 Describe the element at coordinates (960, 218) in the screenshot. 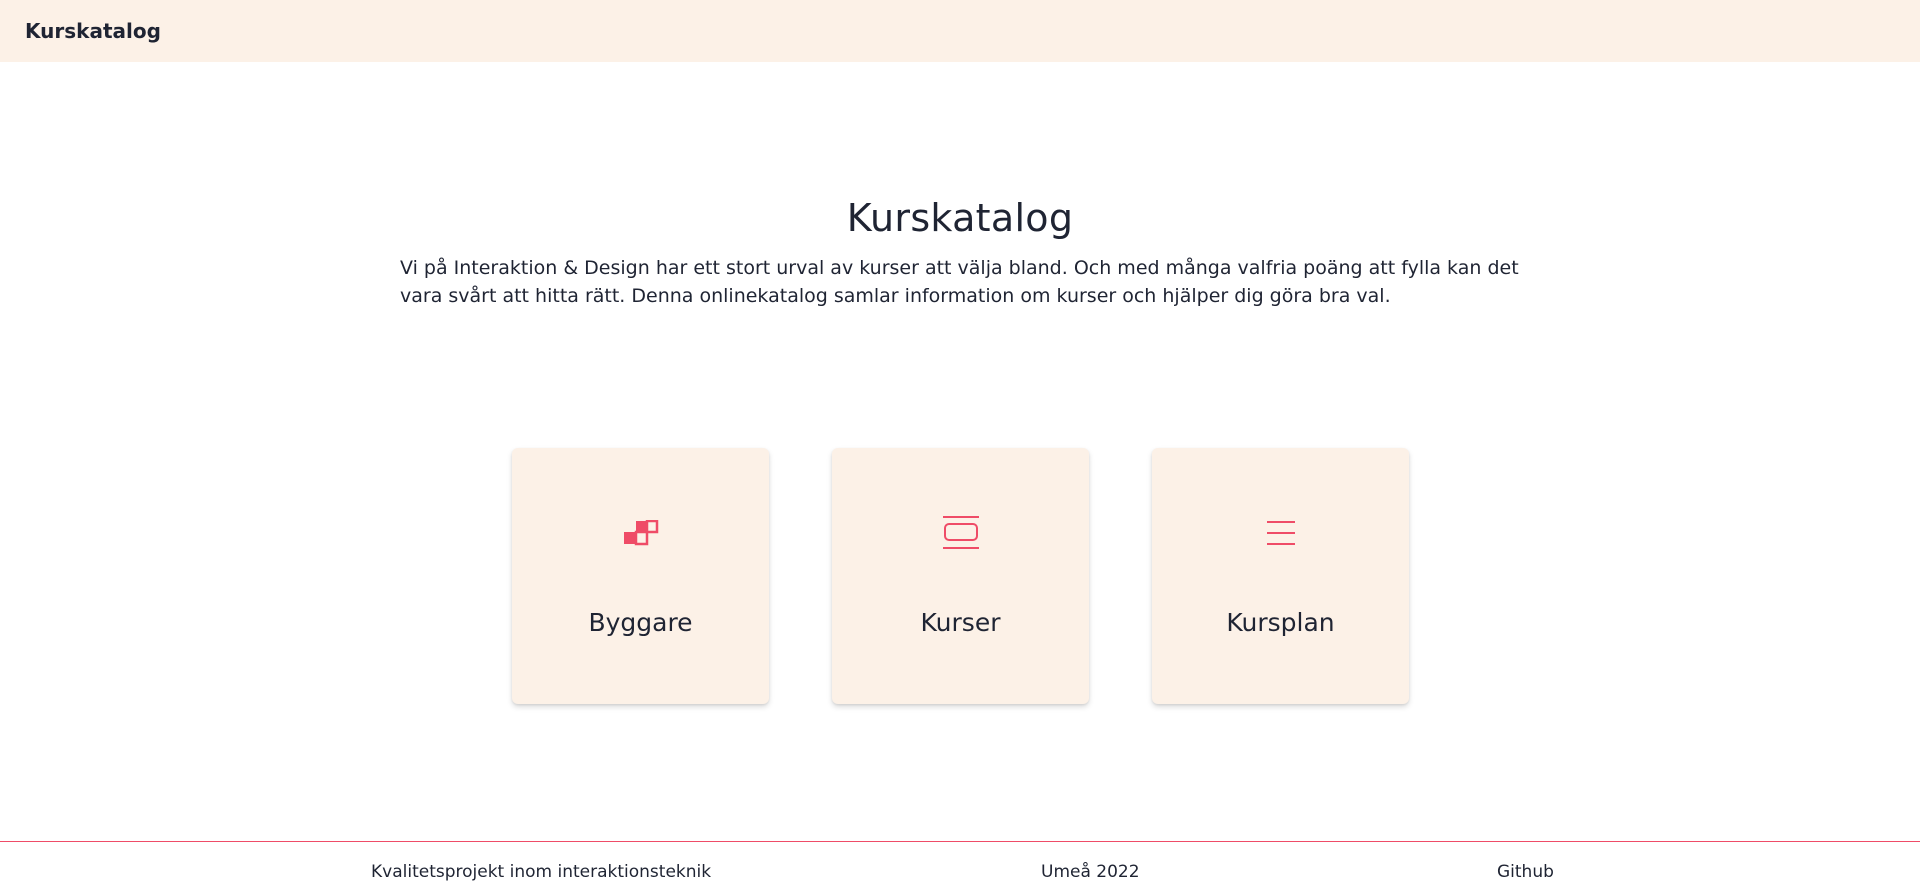

I see `page-title: Kurskatalog` at that location.